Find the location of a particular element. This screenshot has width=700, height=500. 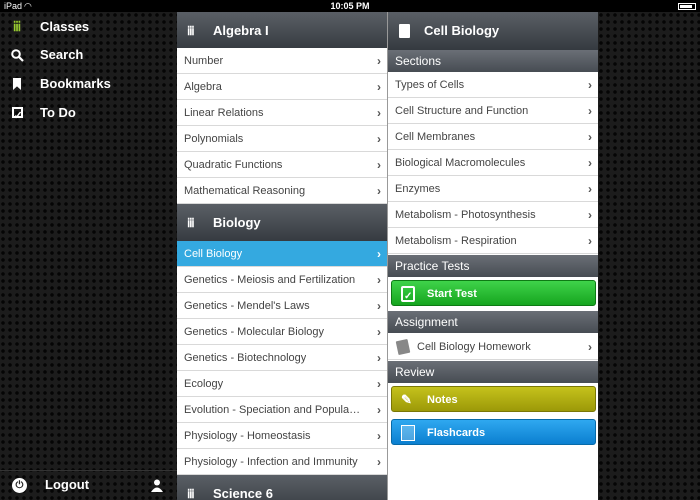

topic-label: Genetics - Mendel's Laws is located at coordinates (247, 306).